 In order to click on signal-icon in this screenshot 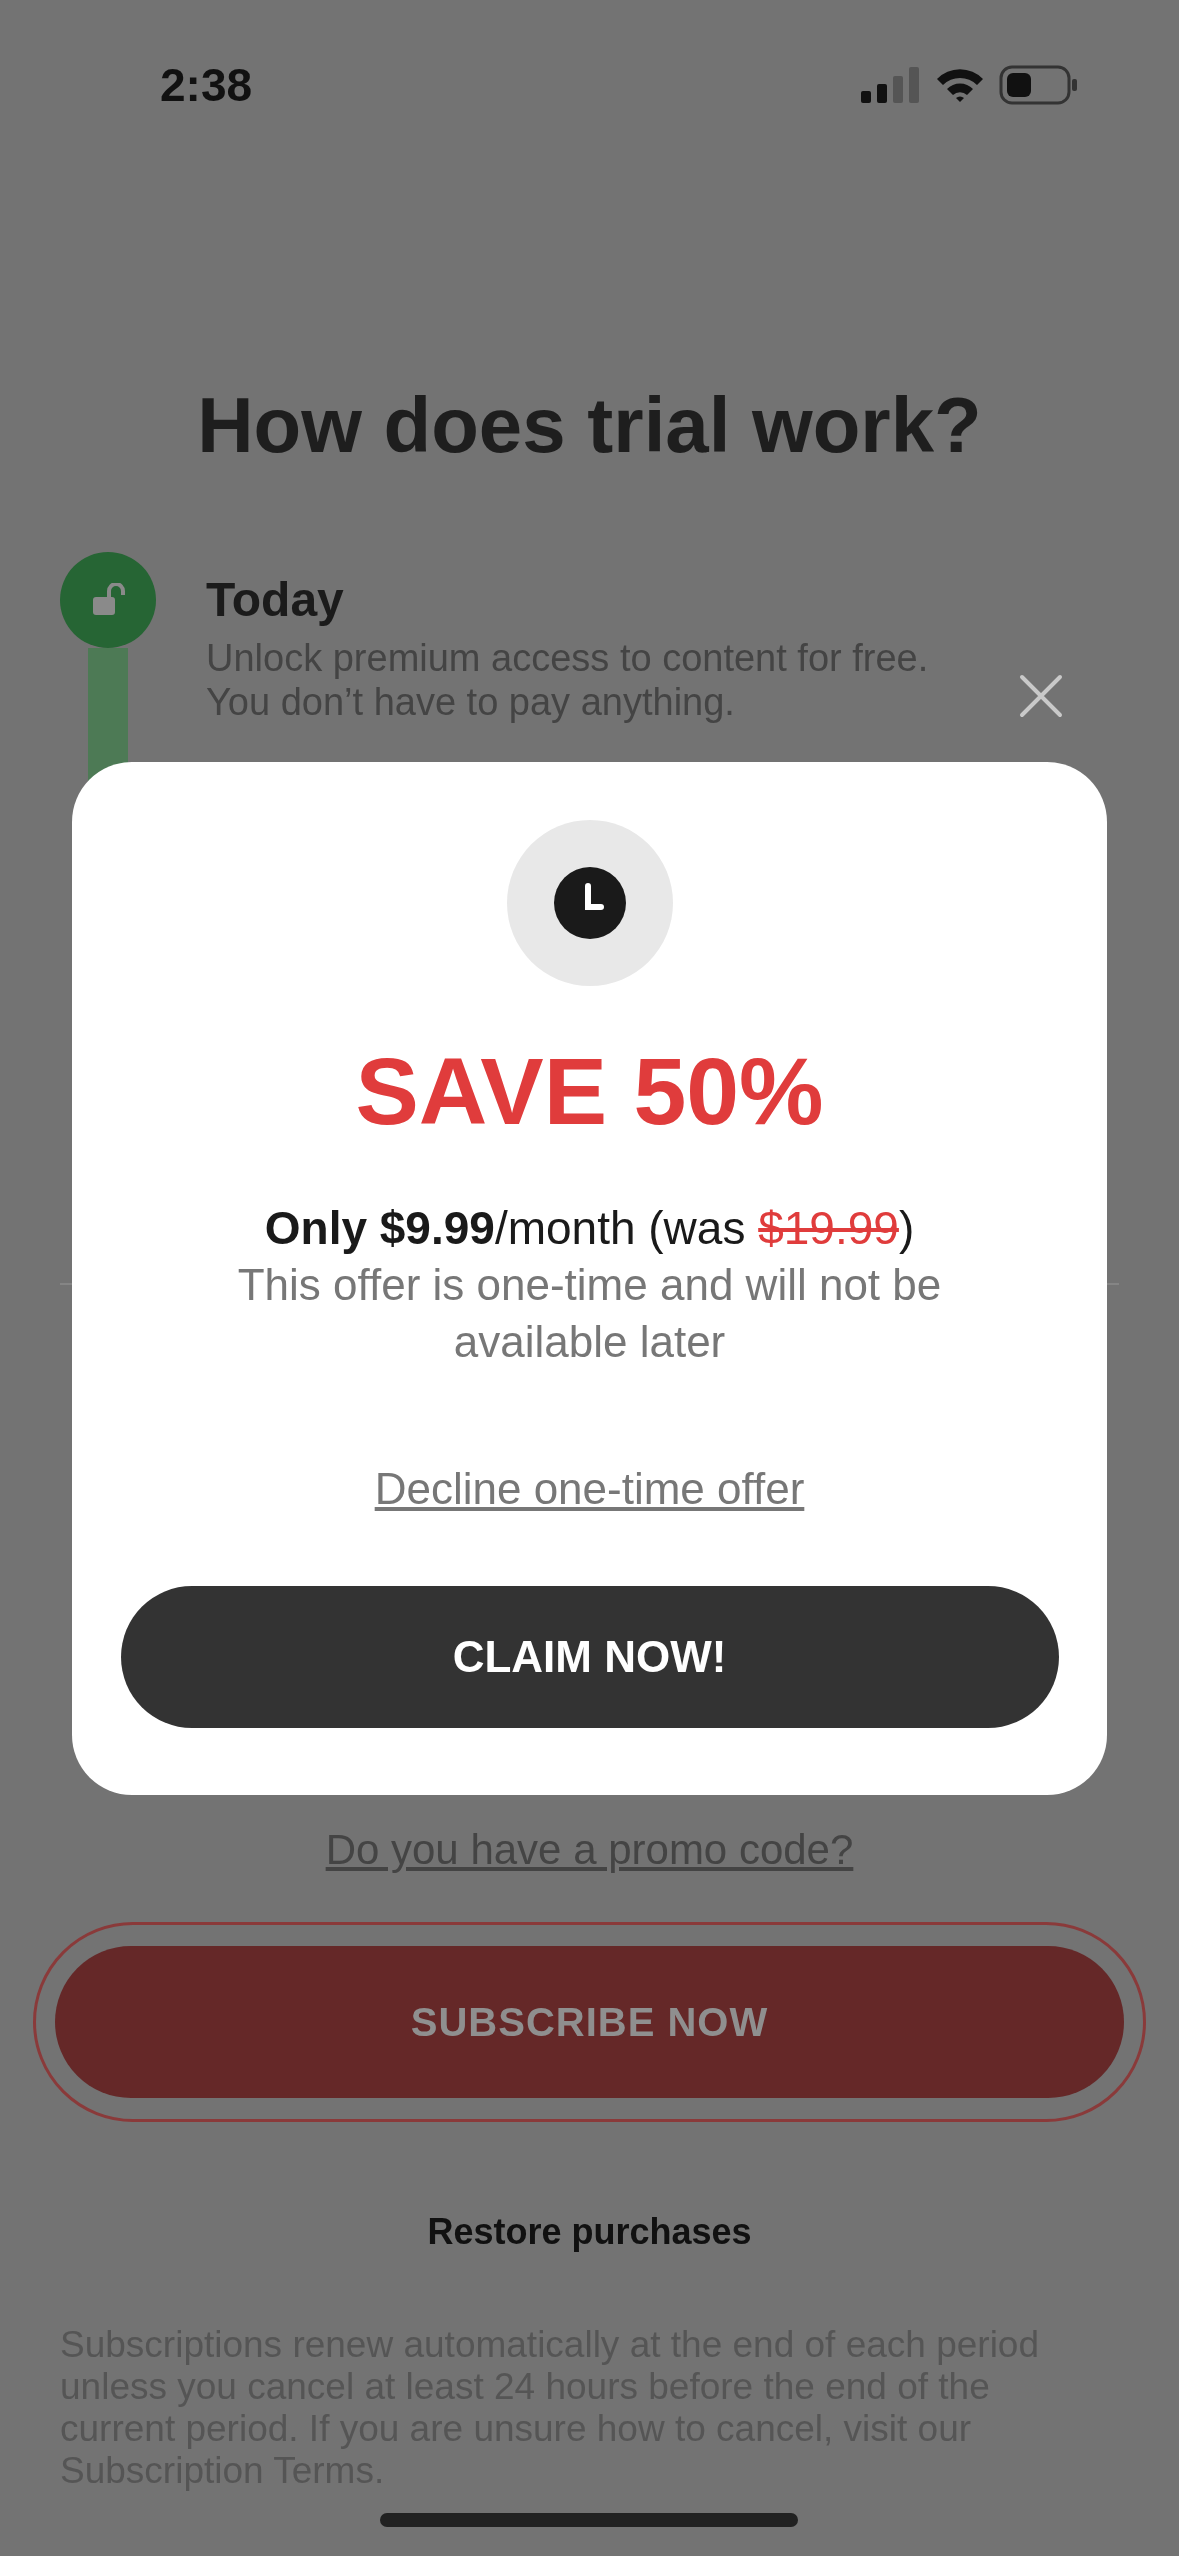, I will do `click(891, 85)`.